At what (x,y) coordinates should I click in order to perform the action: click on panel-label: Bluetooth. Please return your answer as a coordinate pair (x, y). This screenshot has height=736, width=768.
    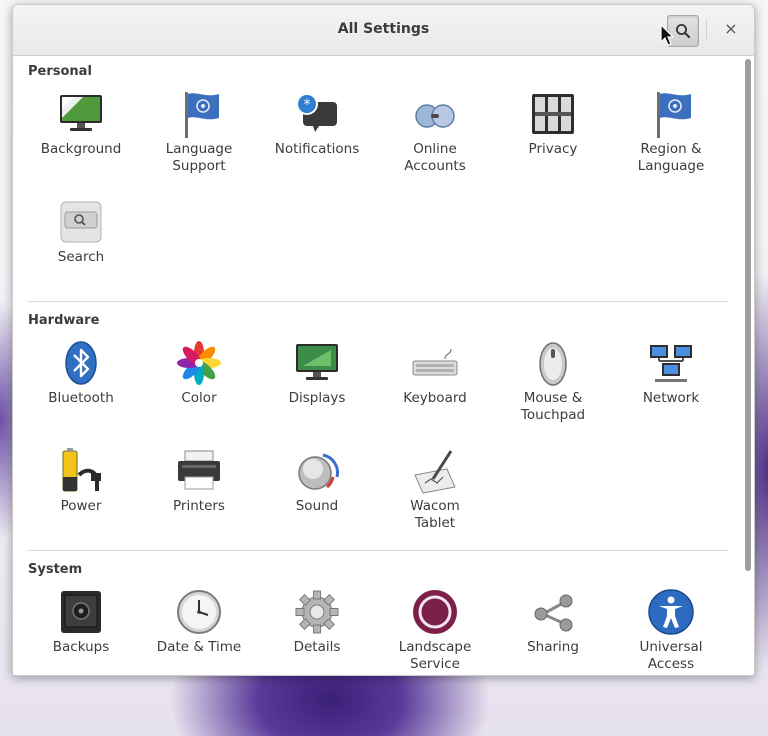
    Looking at the image, I should click on (81, 398).